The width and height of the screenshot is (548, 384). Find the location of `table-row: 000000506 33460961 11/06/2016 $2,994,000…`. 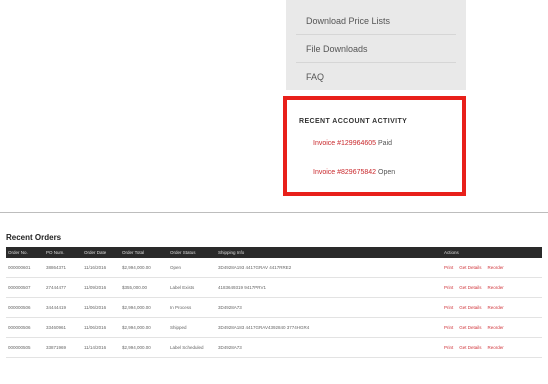

table-row: 000000506 33460961 11/06/2016 $2,994,000… is located at coordinates (274, 327).